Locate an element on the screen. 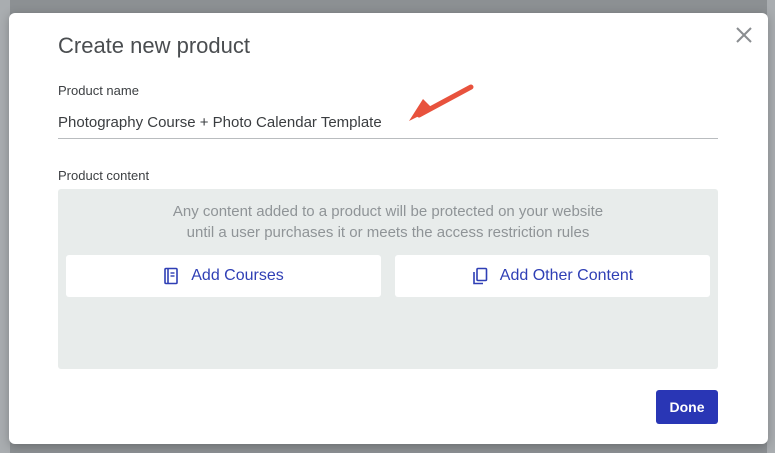 This screenshot has width=775, height=453. add-other-content-label: Add Other Content is located at coordinates (566, 275).